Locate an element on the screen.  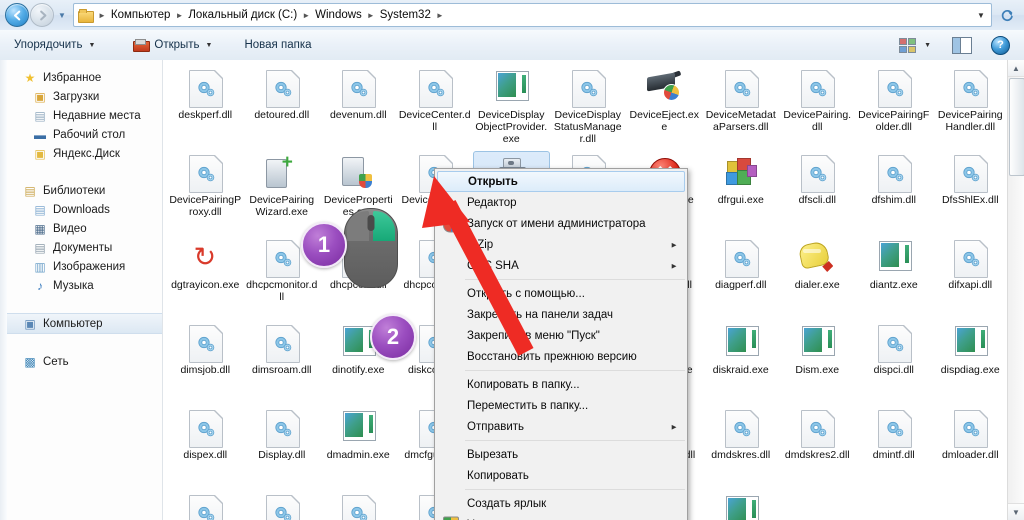
file-item: dnscacheugc.exe is located at coordinates (741, 505).